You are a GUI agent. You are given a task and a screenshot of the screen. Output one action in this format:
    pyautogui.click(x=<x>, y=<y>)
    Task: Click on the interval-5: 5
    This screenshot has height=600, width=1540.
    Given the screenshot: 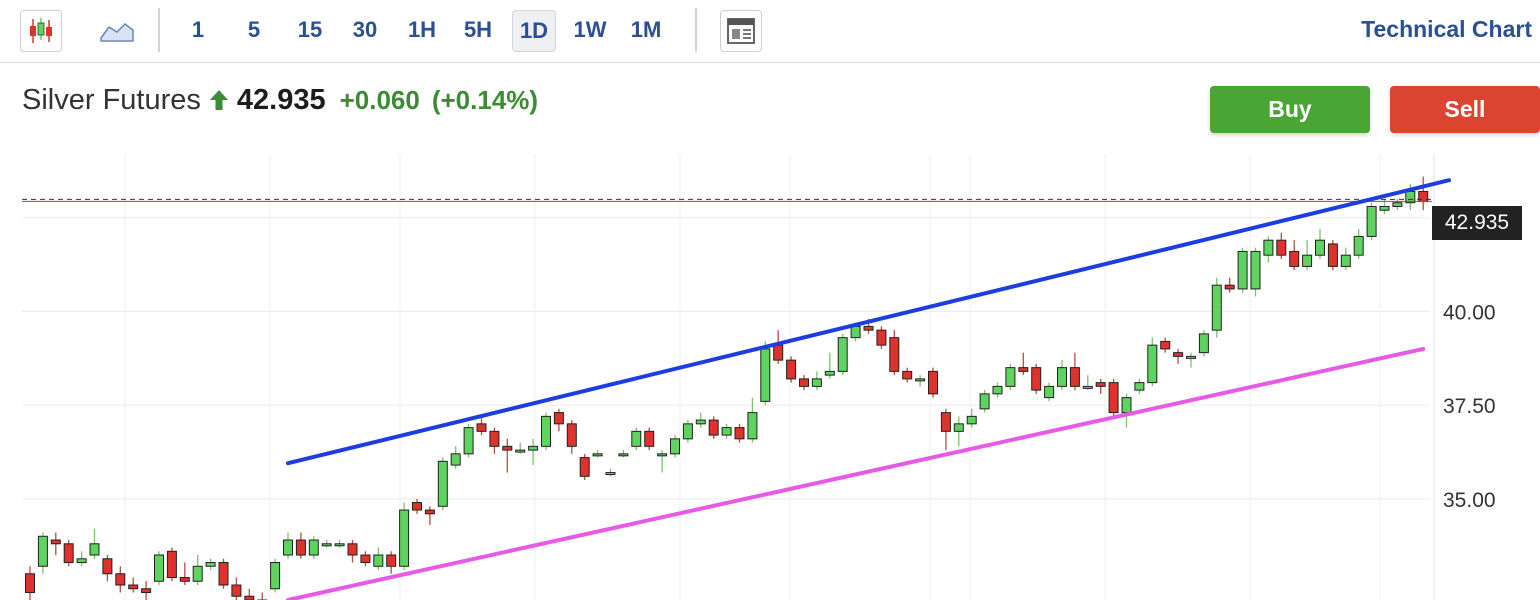 What is the action you would take?
    pyautogui.click(x=254, y=30)
    